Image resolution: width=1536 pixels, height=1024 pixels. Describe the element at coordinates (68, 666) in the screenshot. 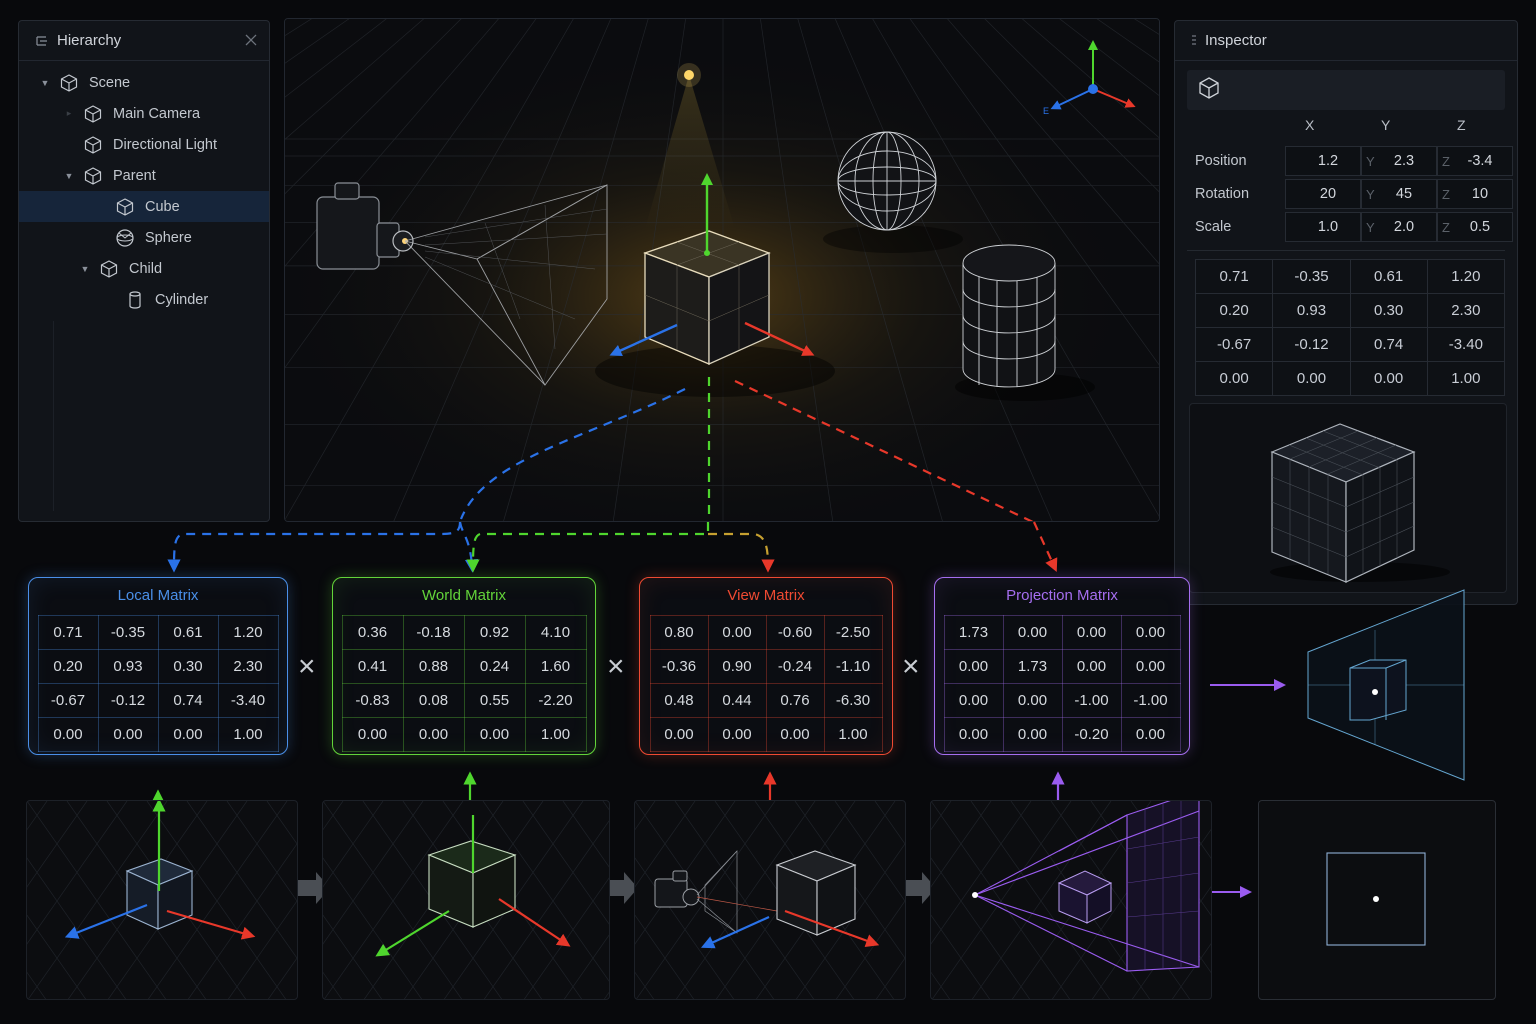

I see `matrix-cell: 0.20` at that location.